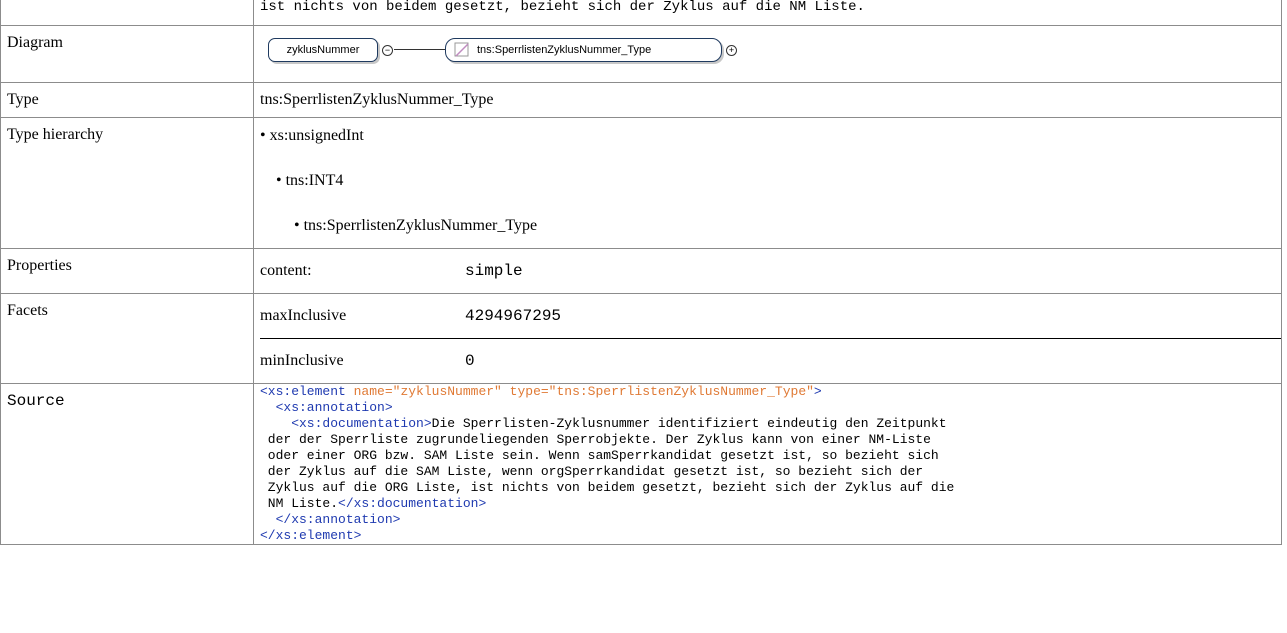 The image size is (1287, 633). Describe the element at coordinates (310, 180) in the screenshot. I see `hierarchy-item: • tns:INT4` at that location.